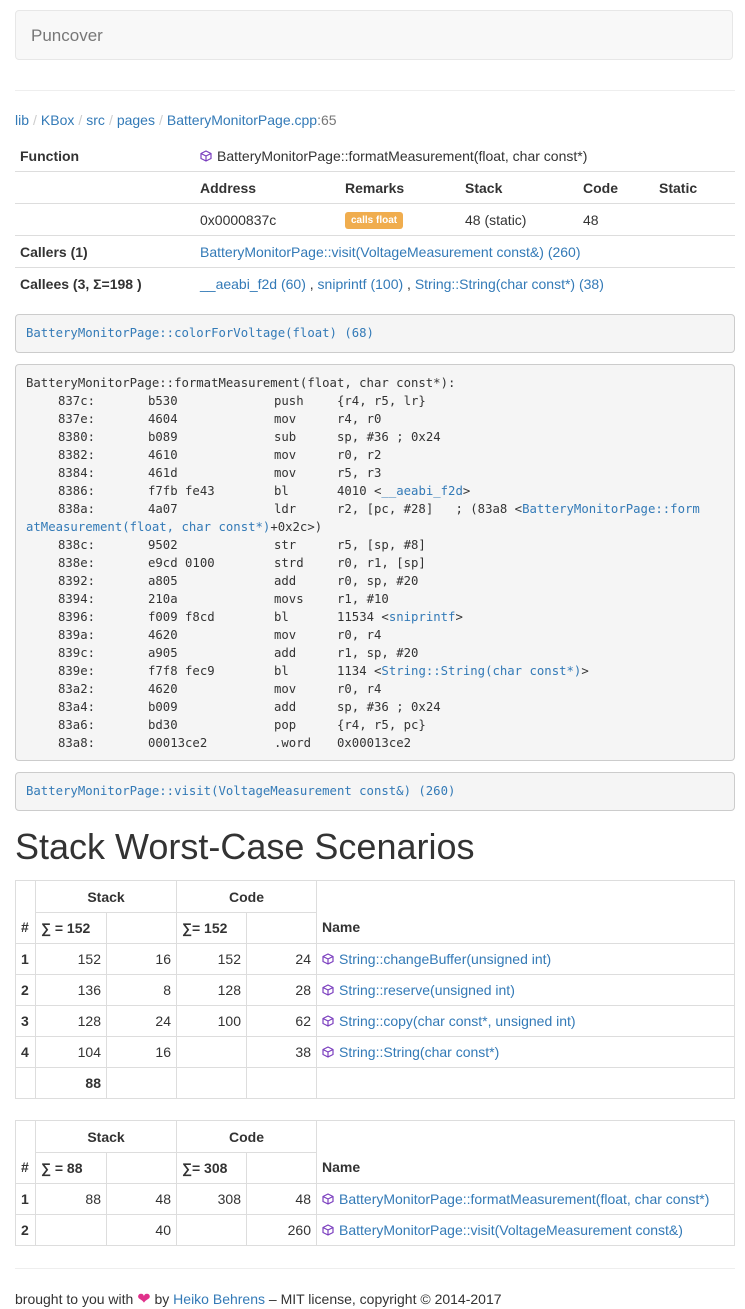  I want to click on callees-label: Callees (3, Σ=198 ), so click(105, 283).